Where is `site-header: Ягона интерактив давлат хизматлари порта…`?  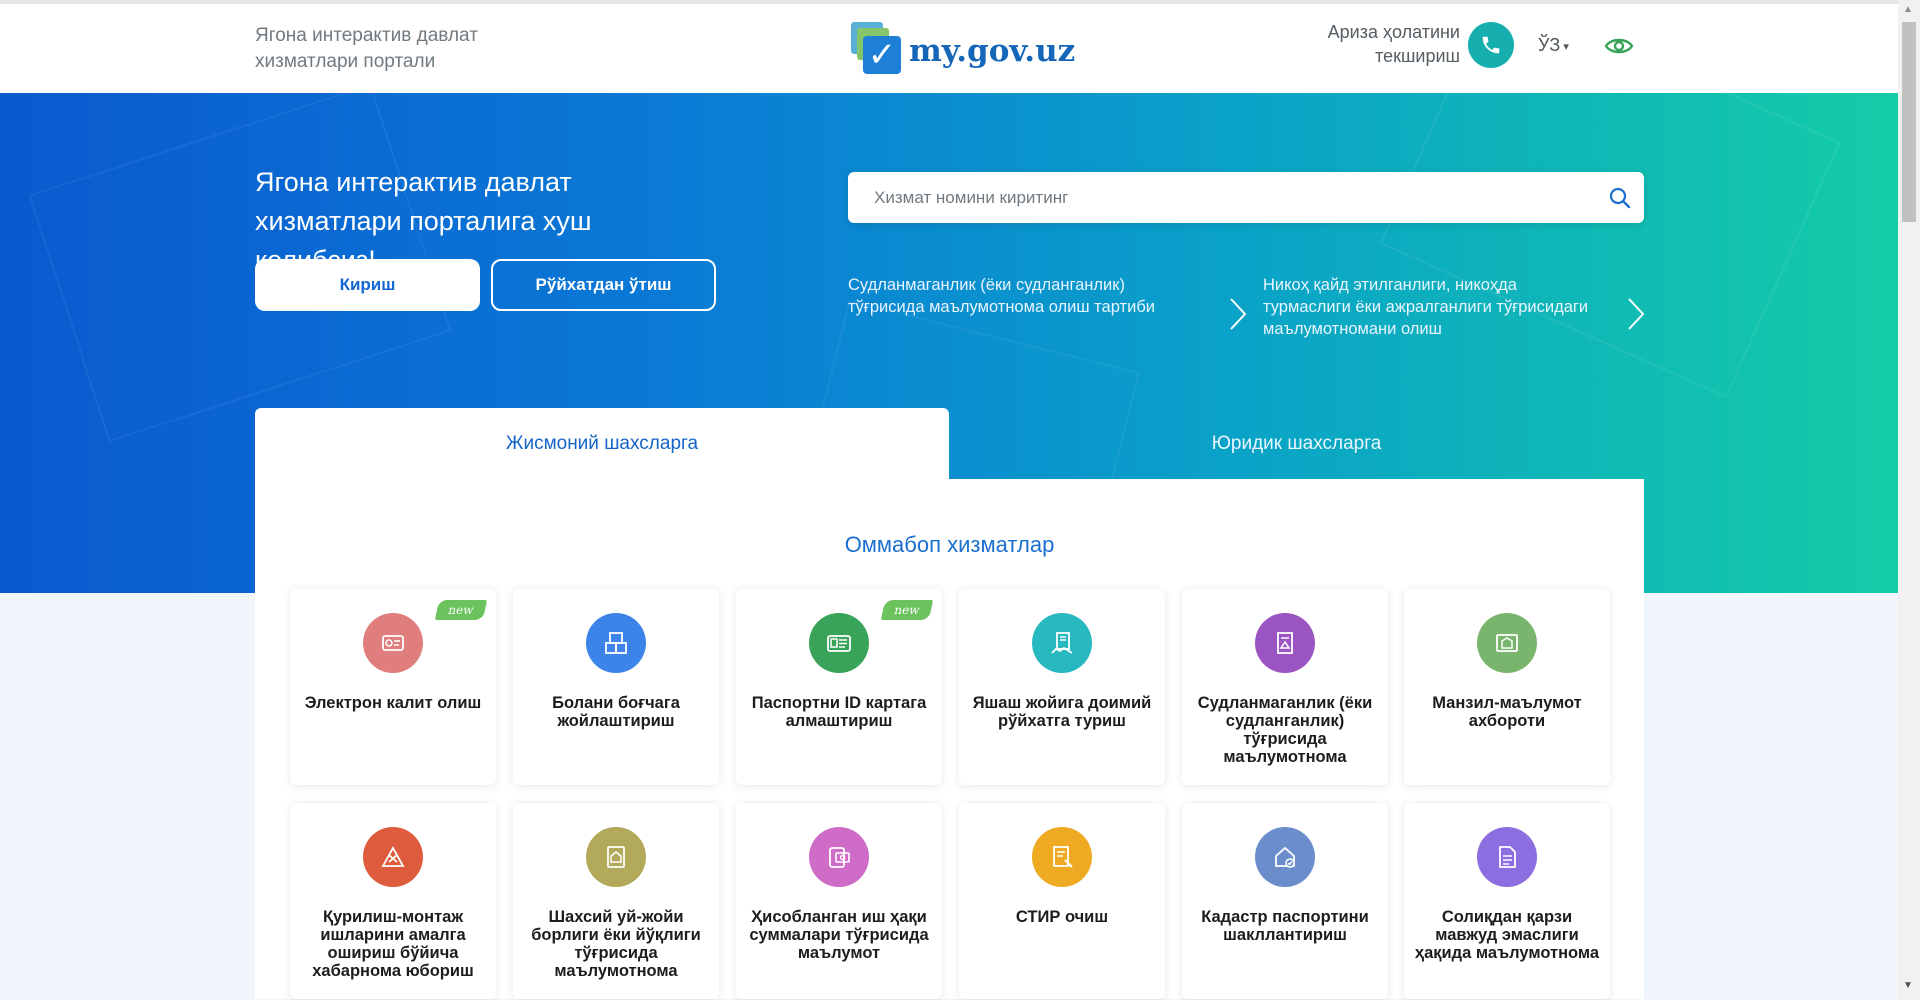 site-header: Ягона интерактив давлат хизматлари порта… is located at coordinates (949, 48).